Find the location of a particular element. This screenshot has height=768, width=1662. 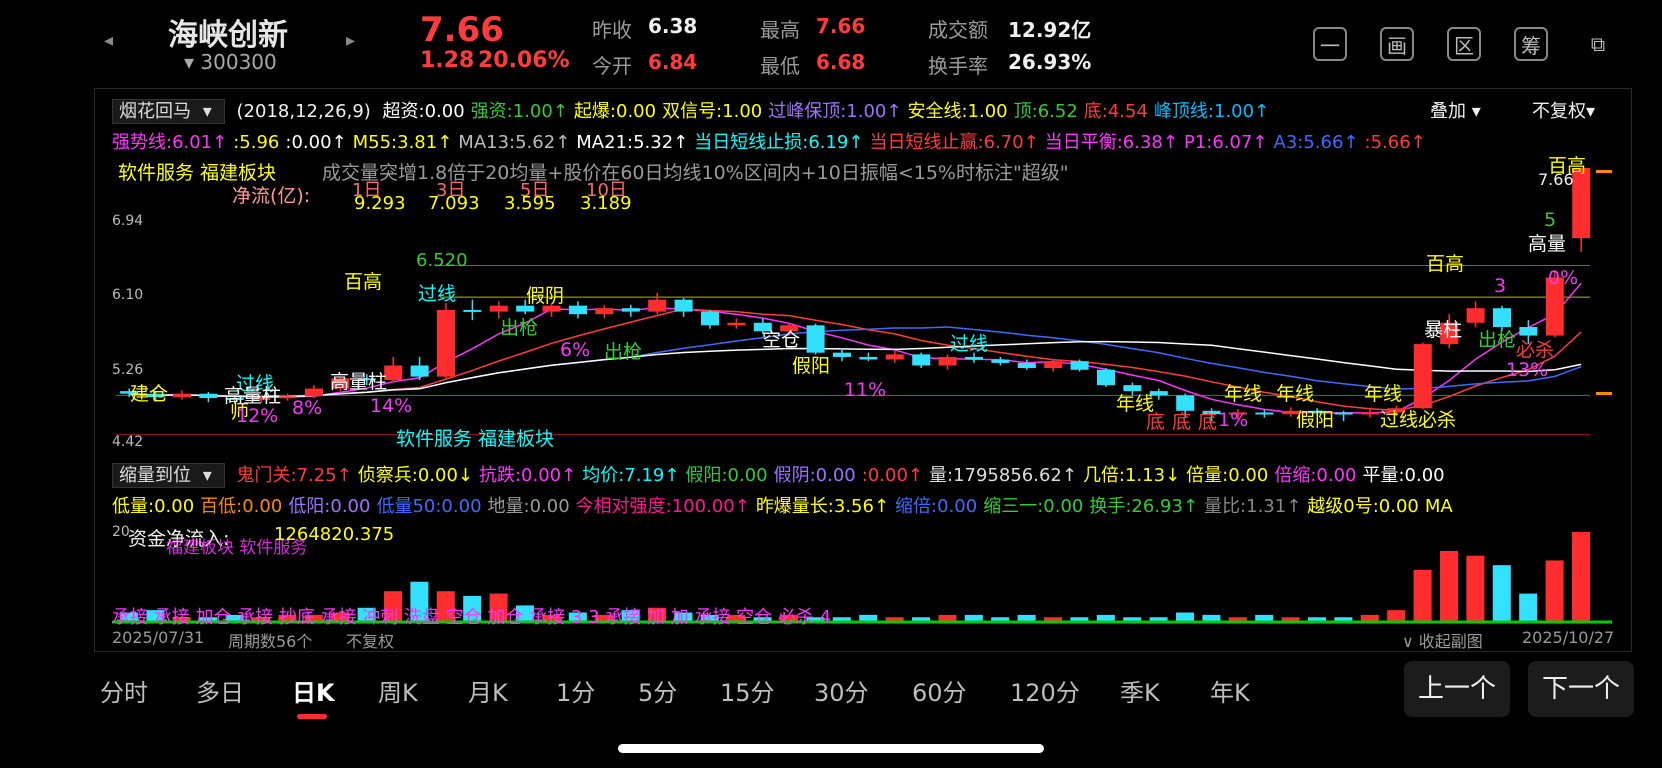

main-row2-value-3: M55:3.81↑ is located at coordinates (402, 142).